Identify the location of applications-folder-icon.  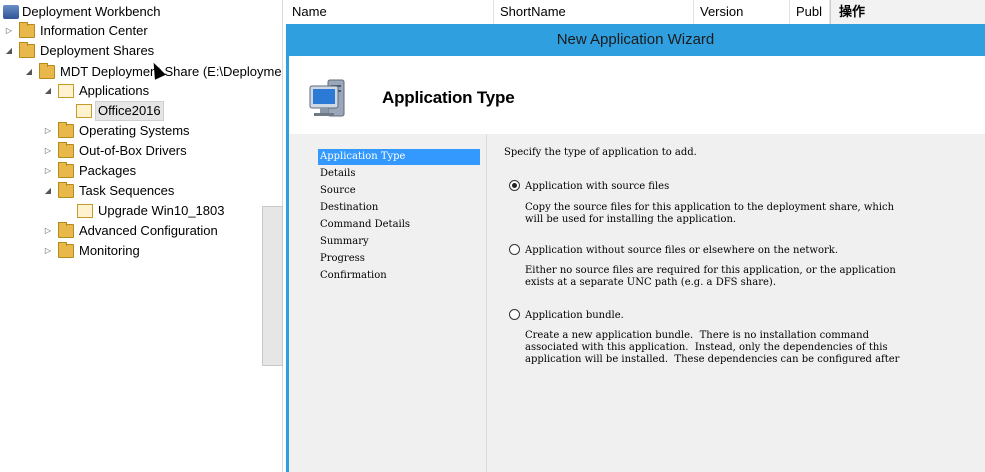
(66, 91).